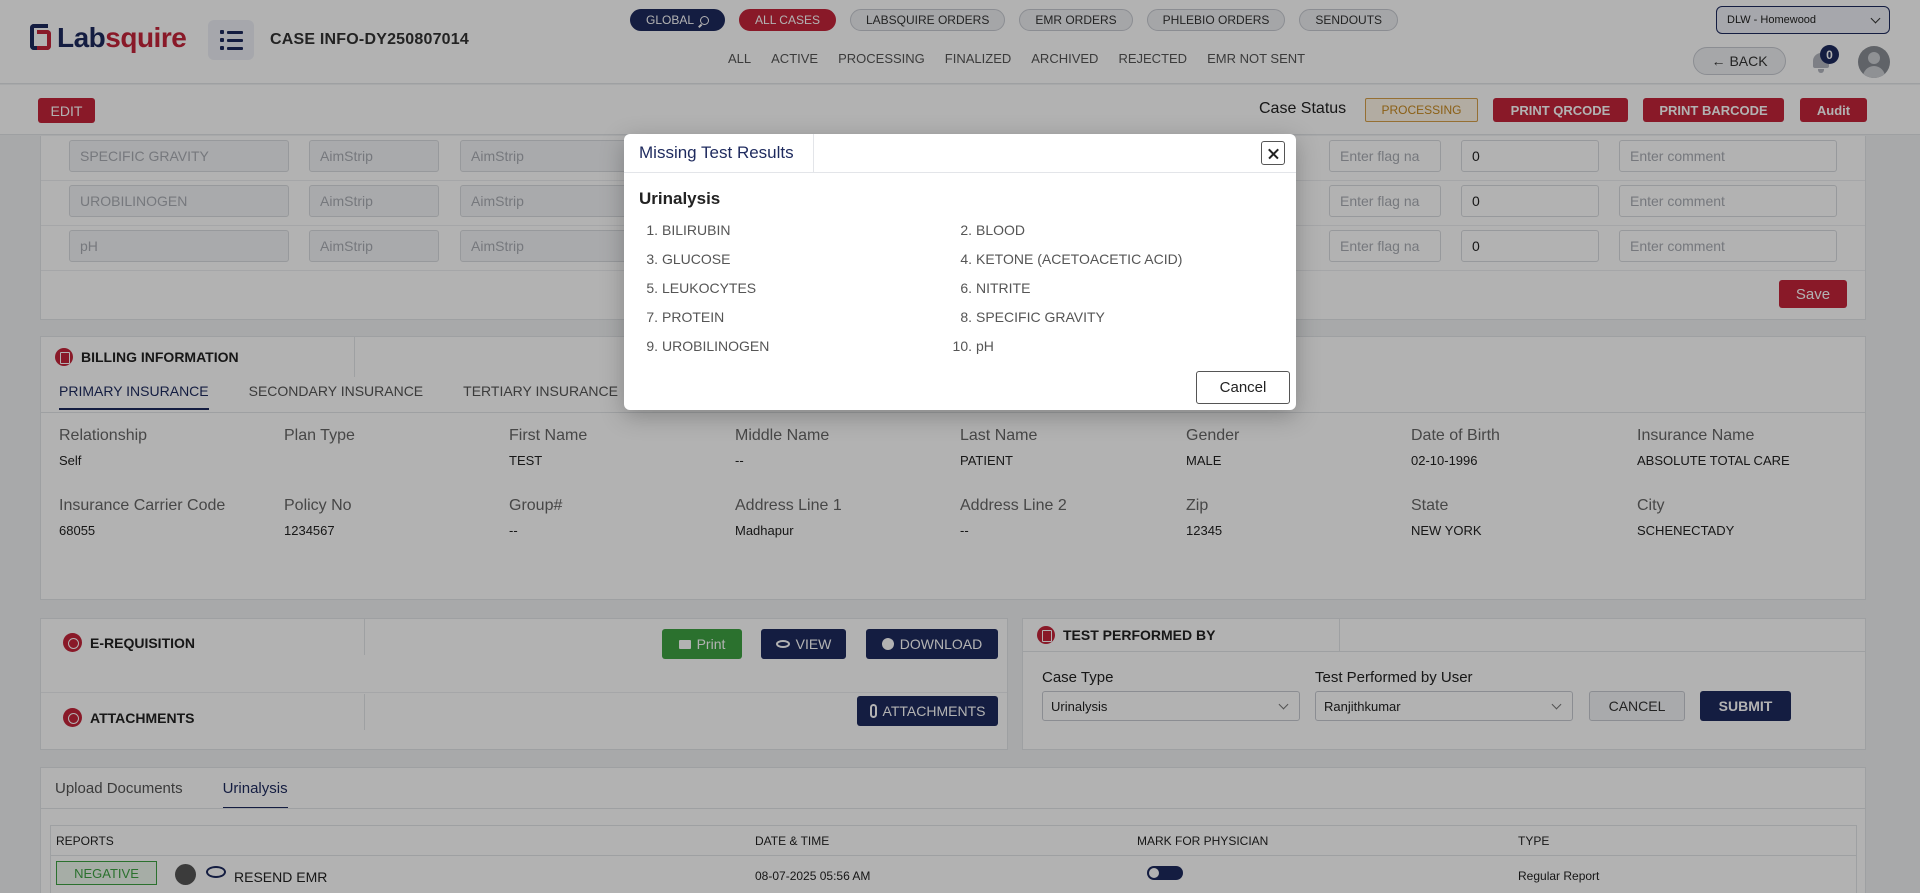 Image resolution: width=1920 pixels, height=893 pixels. I want to click on item-label: BLOOD, so click(1001, 230).